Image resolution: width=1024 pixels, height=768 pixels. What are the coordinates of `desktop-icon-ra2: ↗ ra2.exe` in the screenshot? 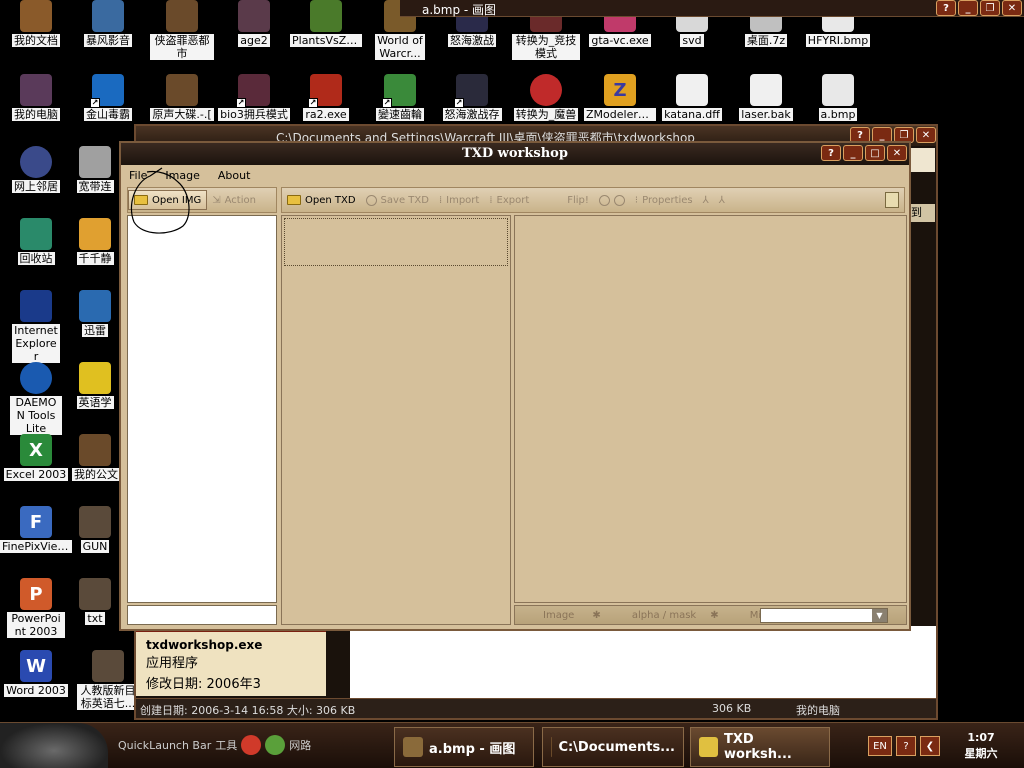 It's located at (326, 99).